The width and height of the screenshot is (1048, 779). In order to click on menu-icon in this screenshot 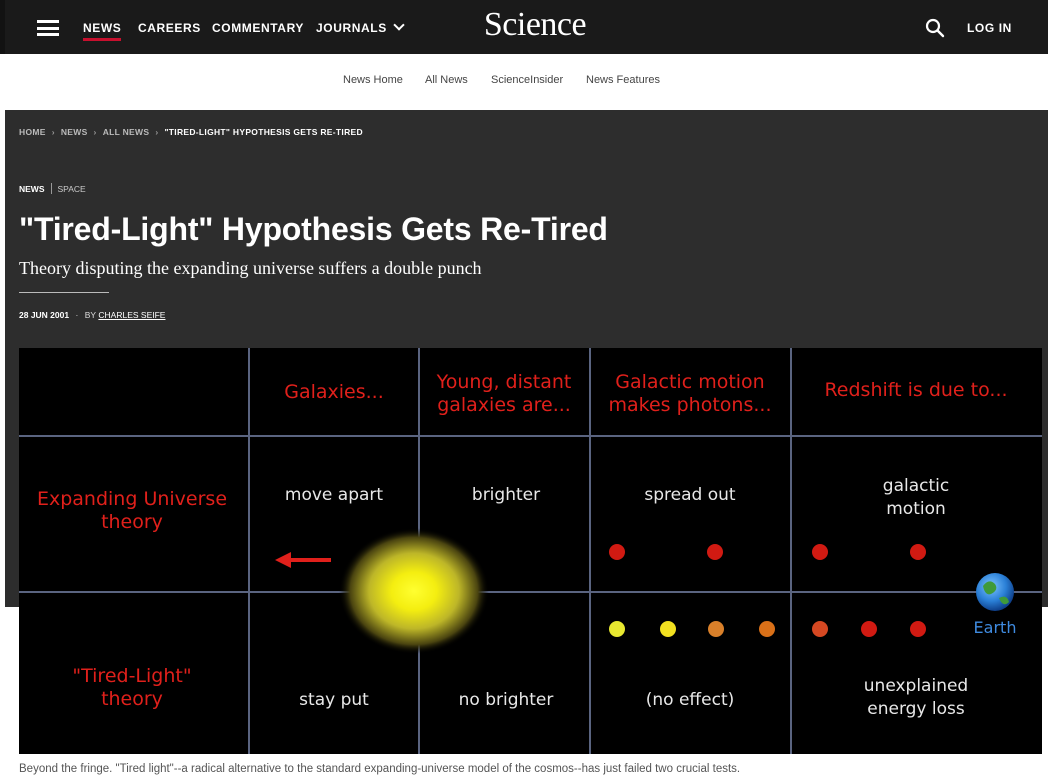, I will do `click(48, 28)`.